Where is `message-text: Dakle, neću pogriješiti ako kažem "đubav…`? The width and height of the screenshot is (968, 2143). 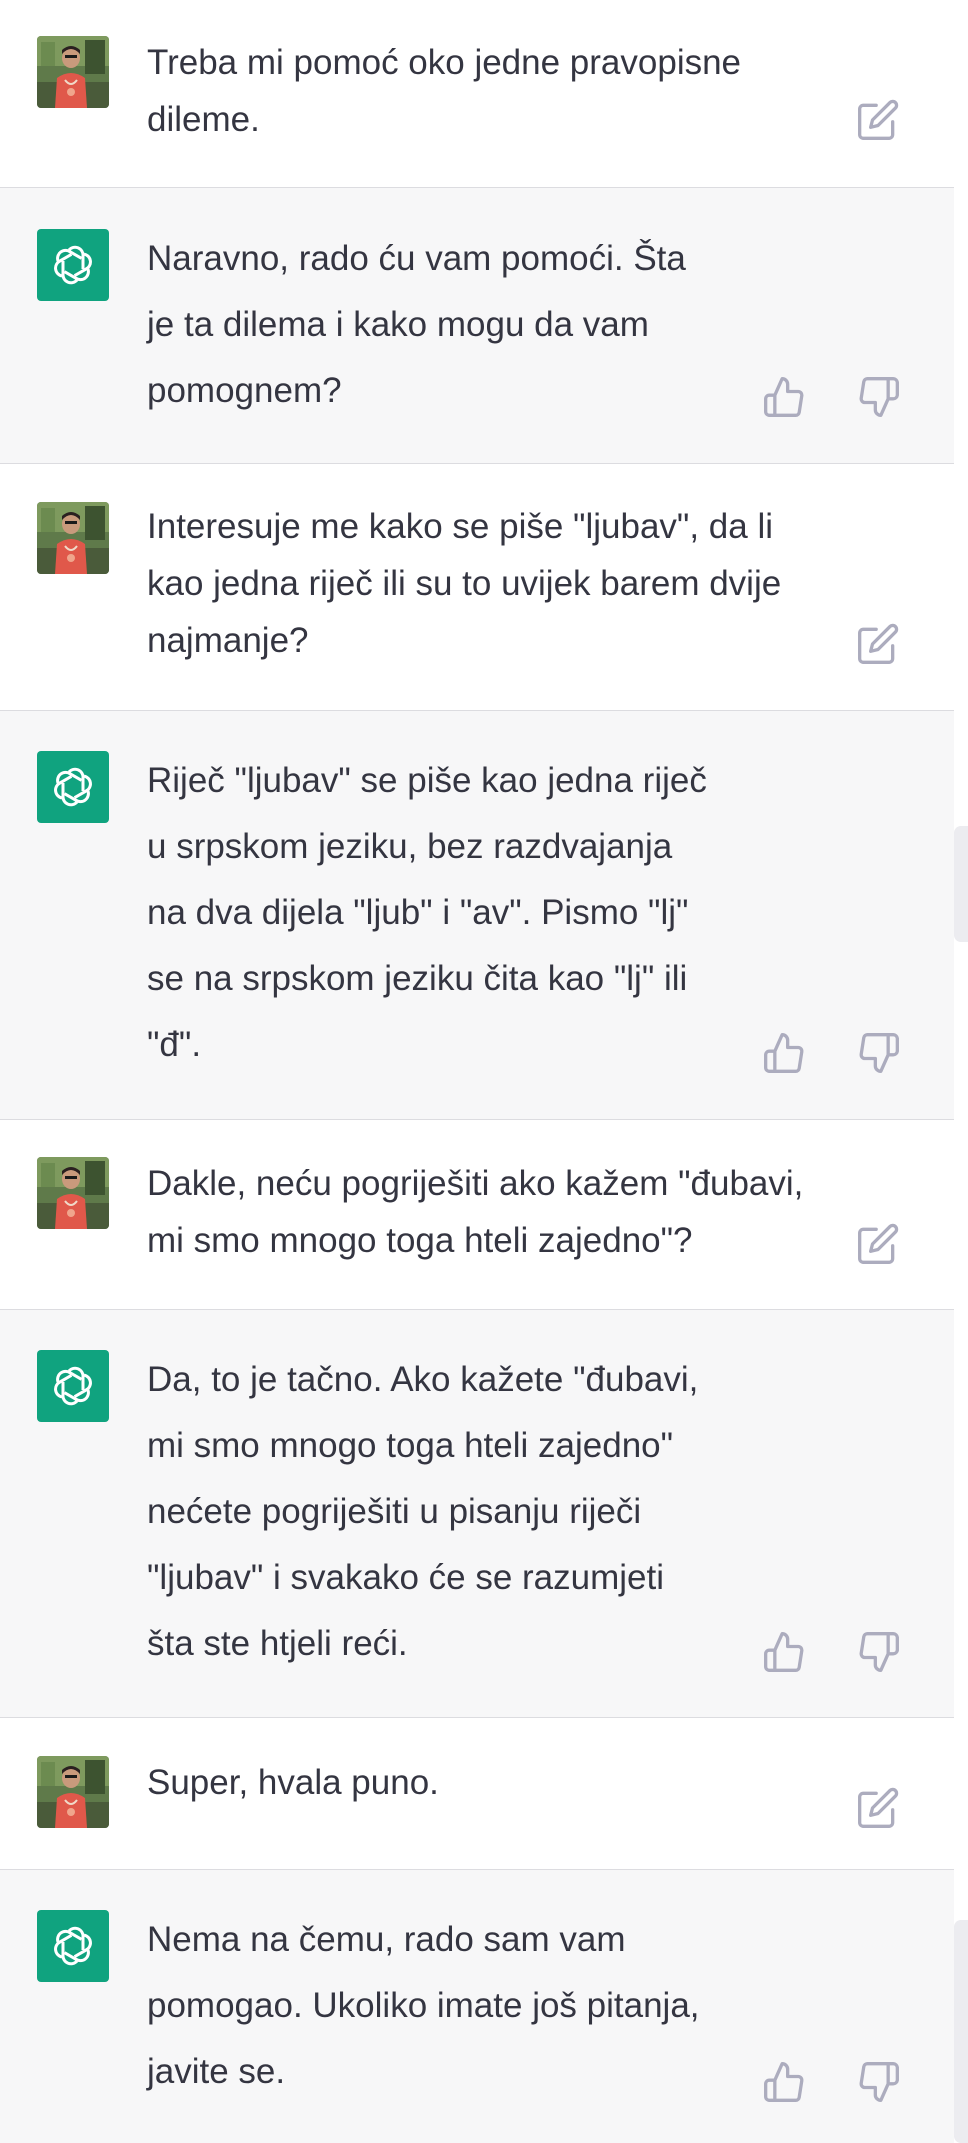 message-text: Dakle, neću pogriješiti ako kažem "đubav… is located at coordinates (475, 1212).